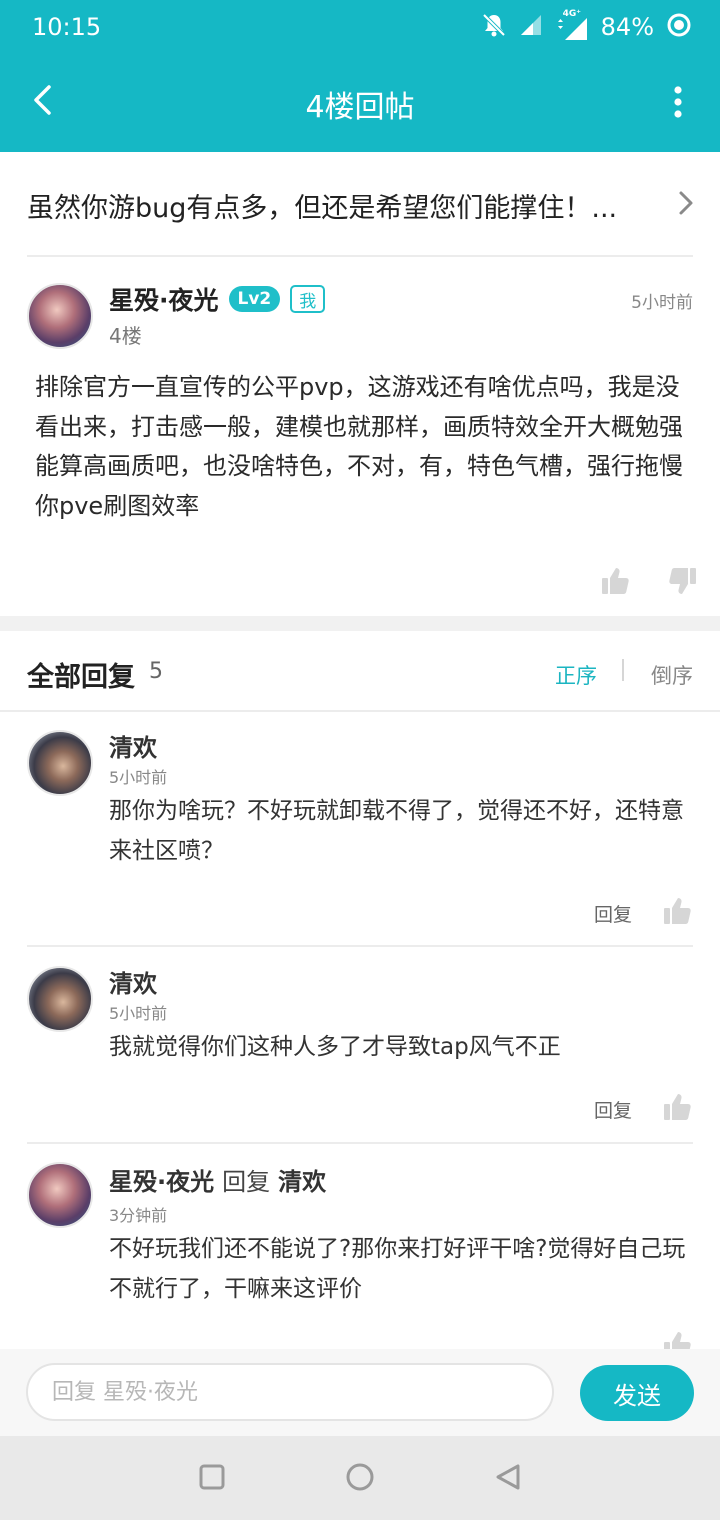 The height and width of the screenshot is (1520, 720). Describe the element at coordinates (217, 1179) in the screenshot. I see `reply-author: 星殁·夜光 回复 清欢` at that location.